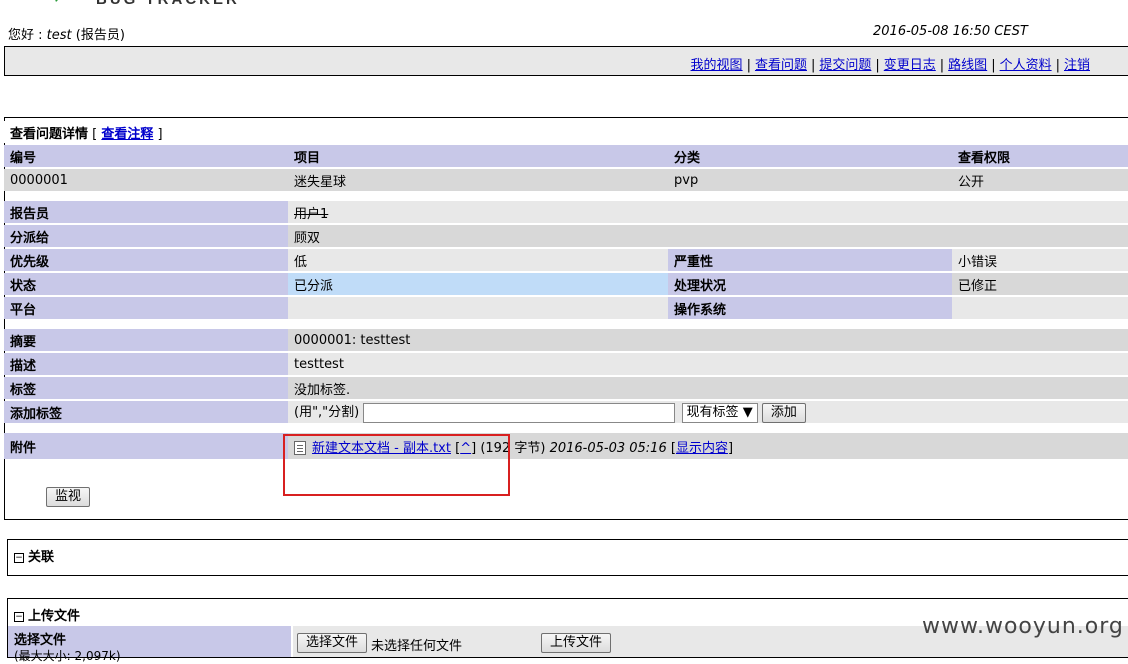 The width and height of the screenshot is (1128, 664). What do you see at coordinates (327, 412) in the screenshot?
I see `add-tag-hint: (用","分割)` at bounding box center [327, 412].